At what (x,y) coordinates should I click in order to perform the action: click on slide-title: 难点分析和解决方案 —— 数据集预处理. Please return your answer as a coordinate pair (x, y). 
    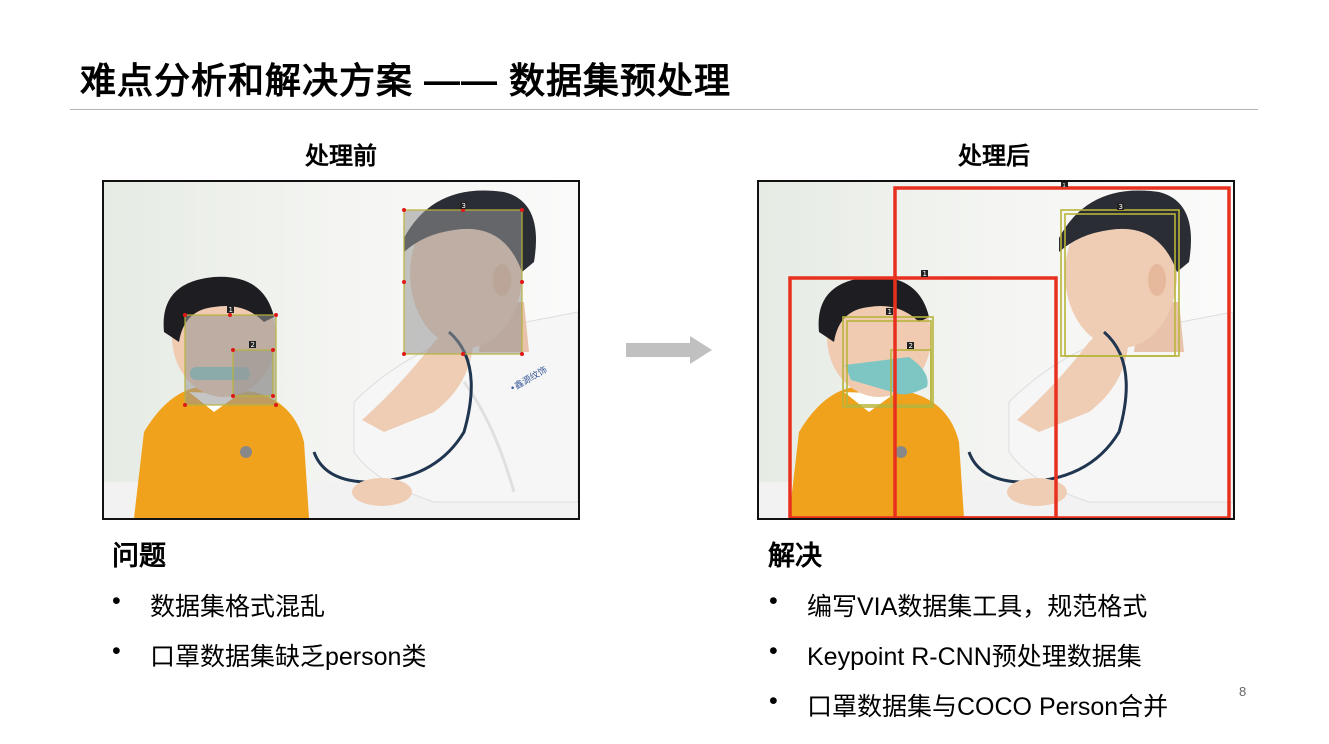
    Looking at the image, I should click on (406, 80).